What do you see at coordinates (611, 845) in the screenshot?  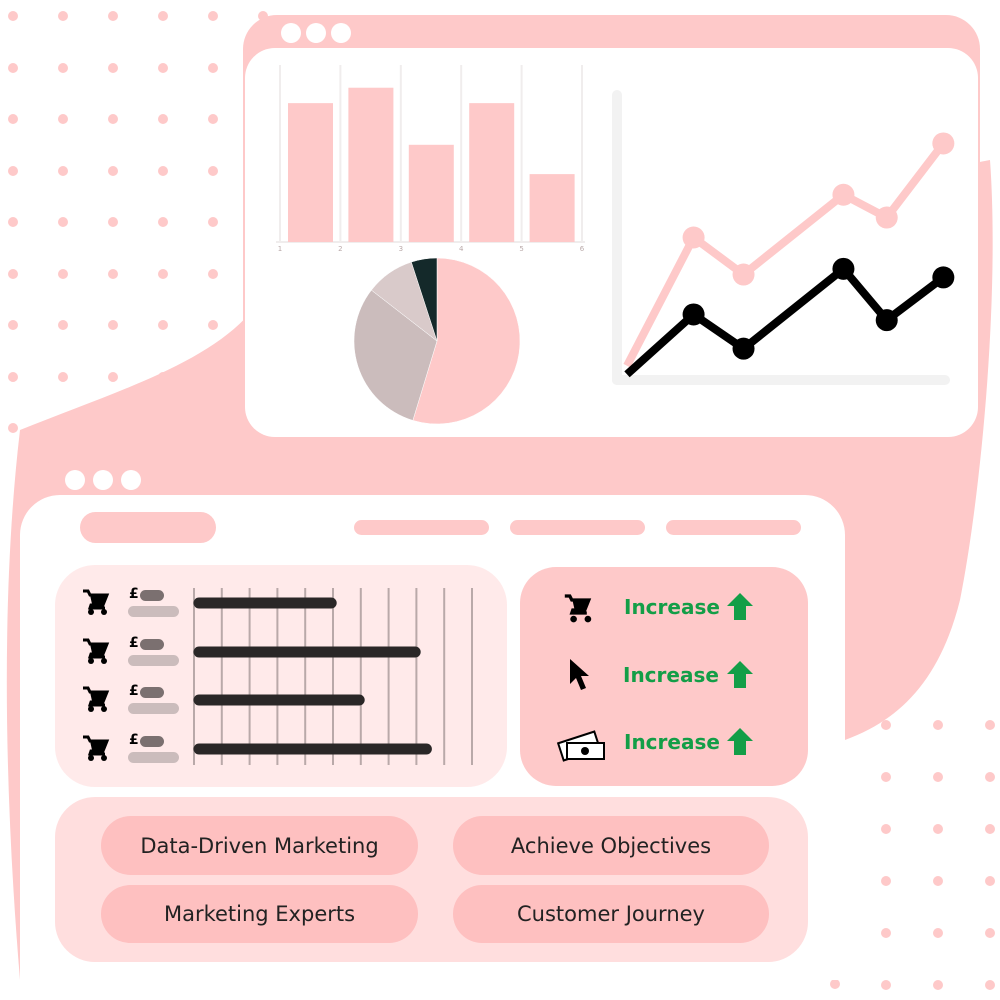 I see `tag-achieve-objectives: Achieve Objectives` at bounding box center [611, 845].